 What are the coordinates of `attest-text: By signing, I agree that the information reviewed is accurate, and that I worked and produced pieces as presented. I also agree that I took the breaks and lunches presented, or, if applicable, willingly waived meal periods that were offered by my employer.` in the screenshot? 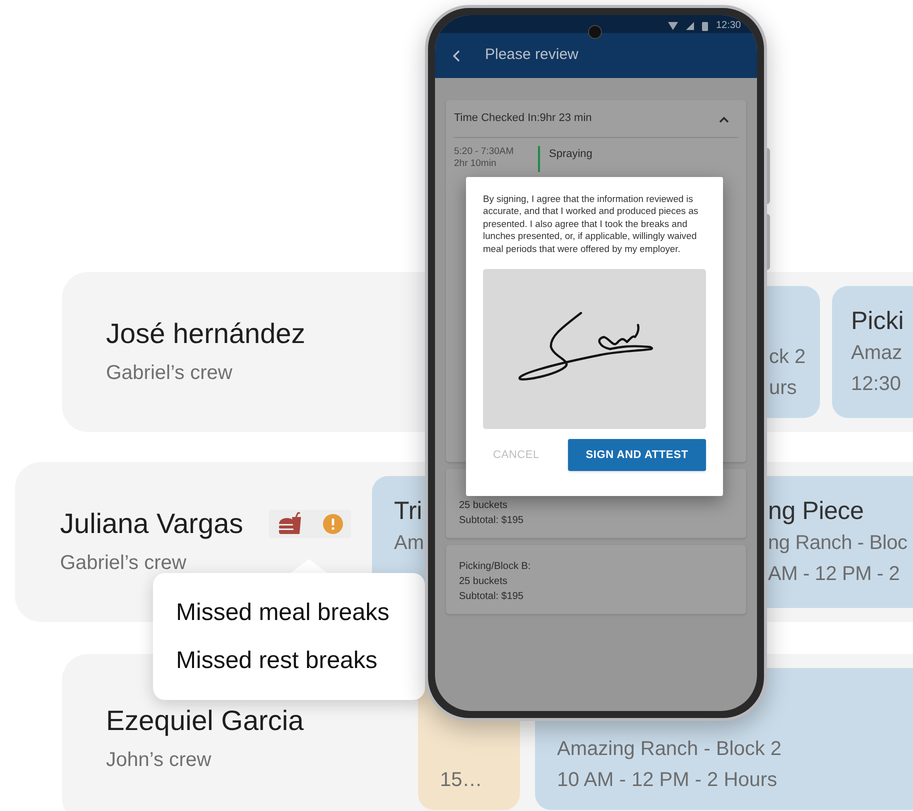 It's located at (591, 224).